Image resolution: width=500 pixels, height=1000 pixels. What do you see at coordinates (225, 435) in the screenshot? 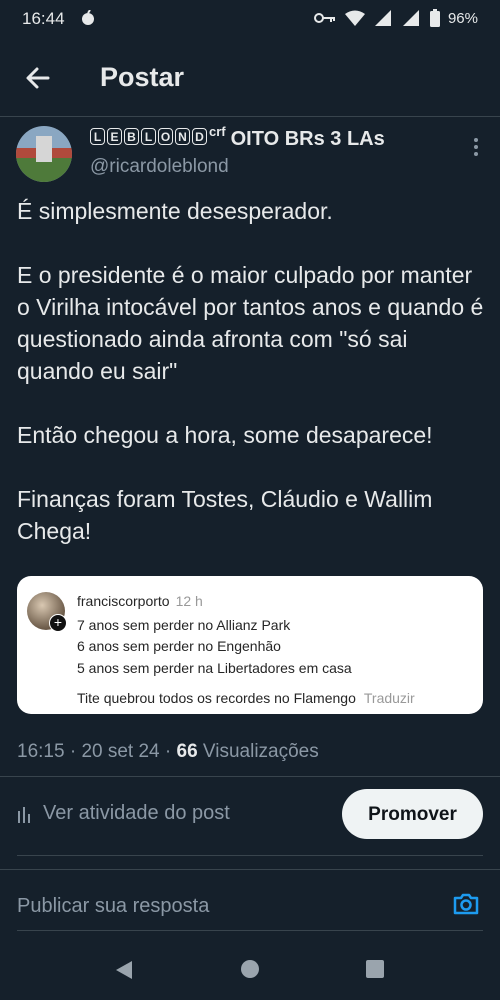
I see `tweet-paragraph: Então chegou a hora, some desaparece!` at bounding box center [225, 435].